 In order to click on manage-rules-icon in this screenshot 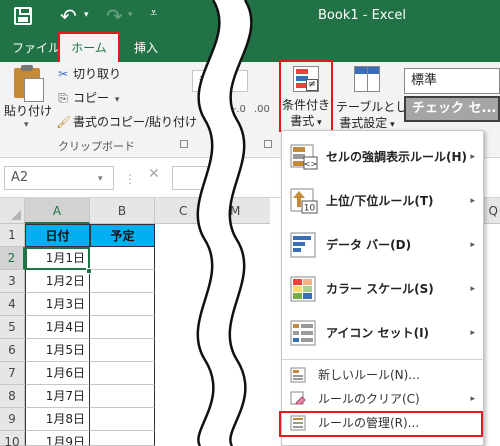, I will do `click(298, 423)`.